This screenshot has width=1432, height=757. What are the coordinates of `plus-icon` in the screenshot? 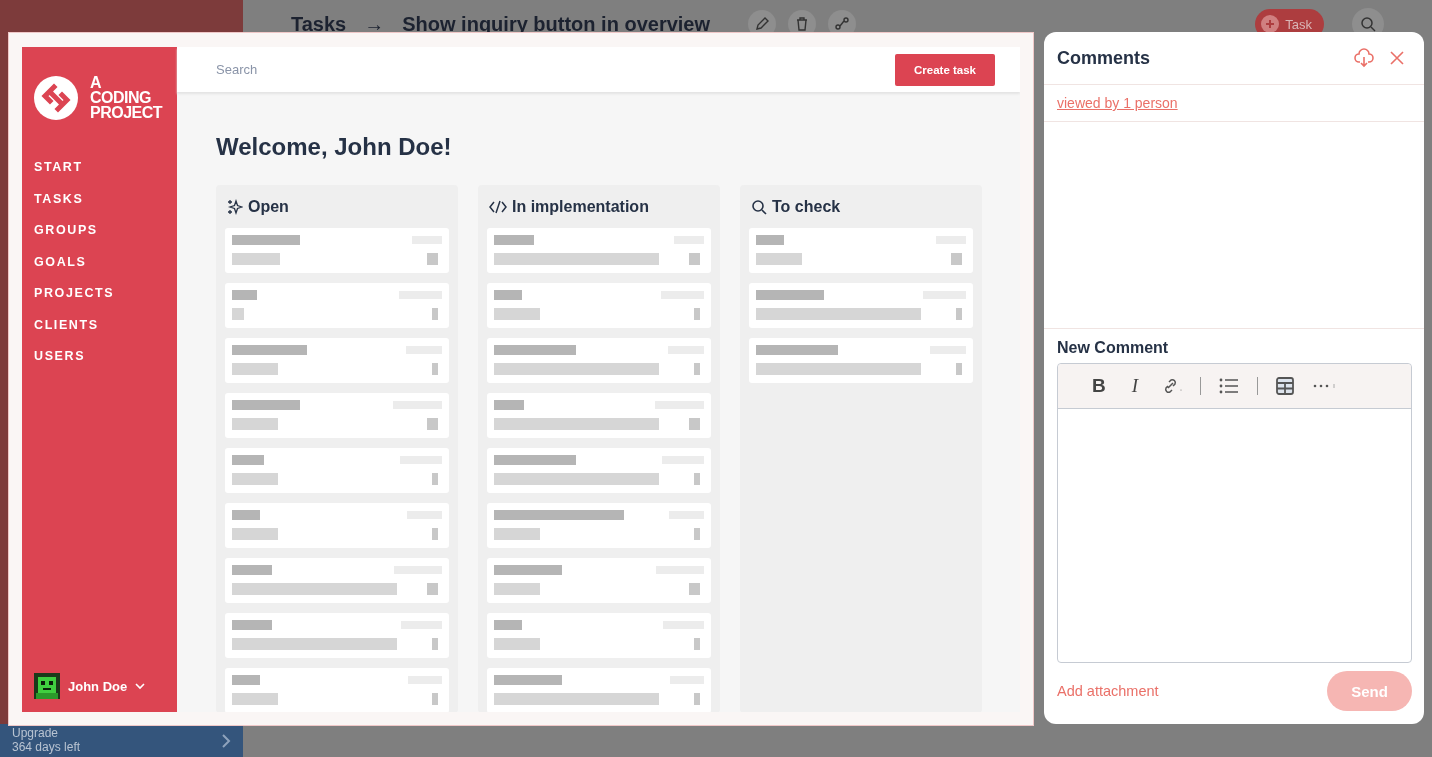 It's located at (1270, 24).